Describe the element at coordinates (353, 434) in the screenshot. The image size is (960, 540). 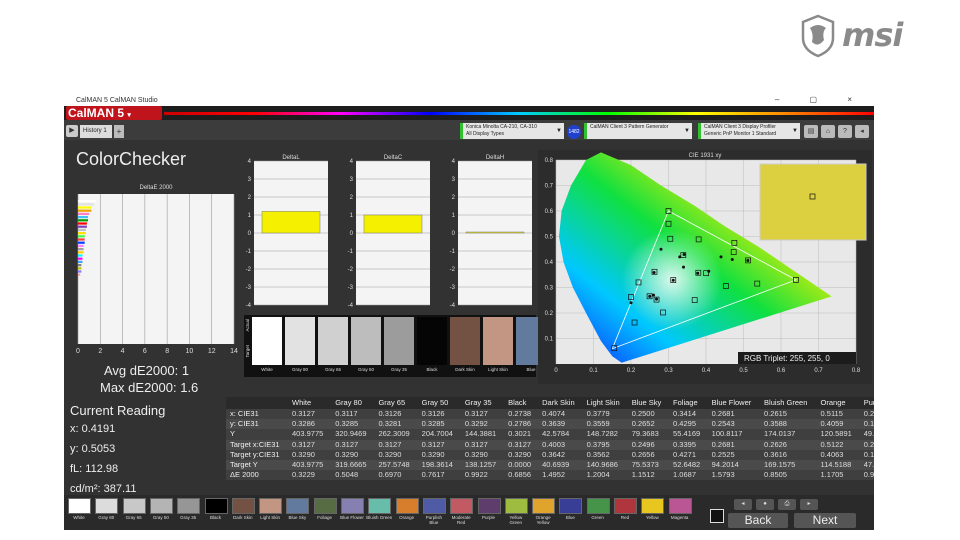
I see `table-cell: 320.9469` at that location.